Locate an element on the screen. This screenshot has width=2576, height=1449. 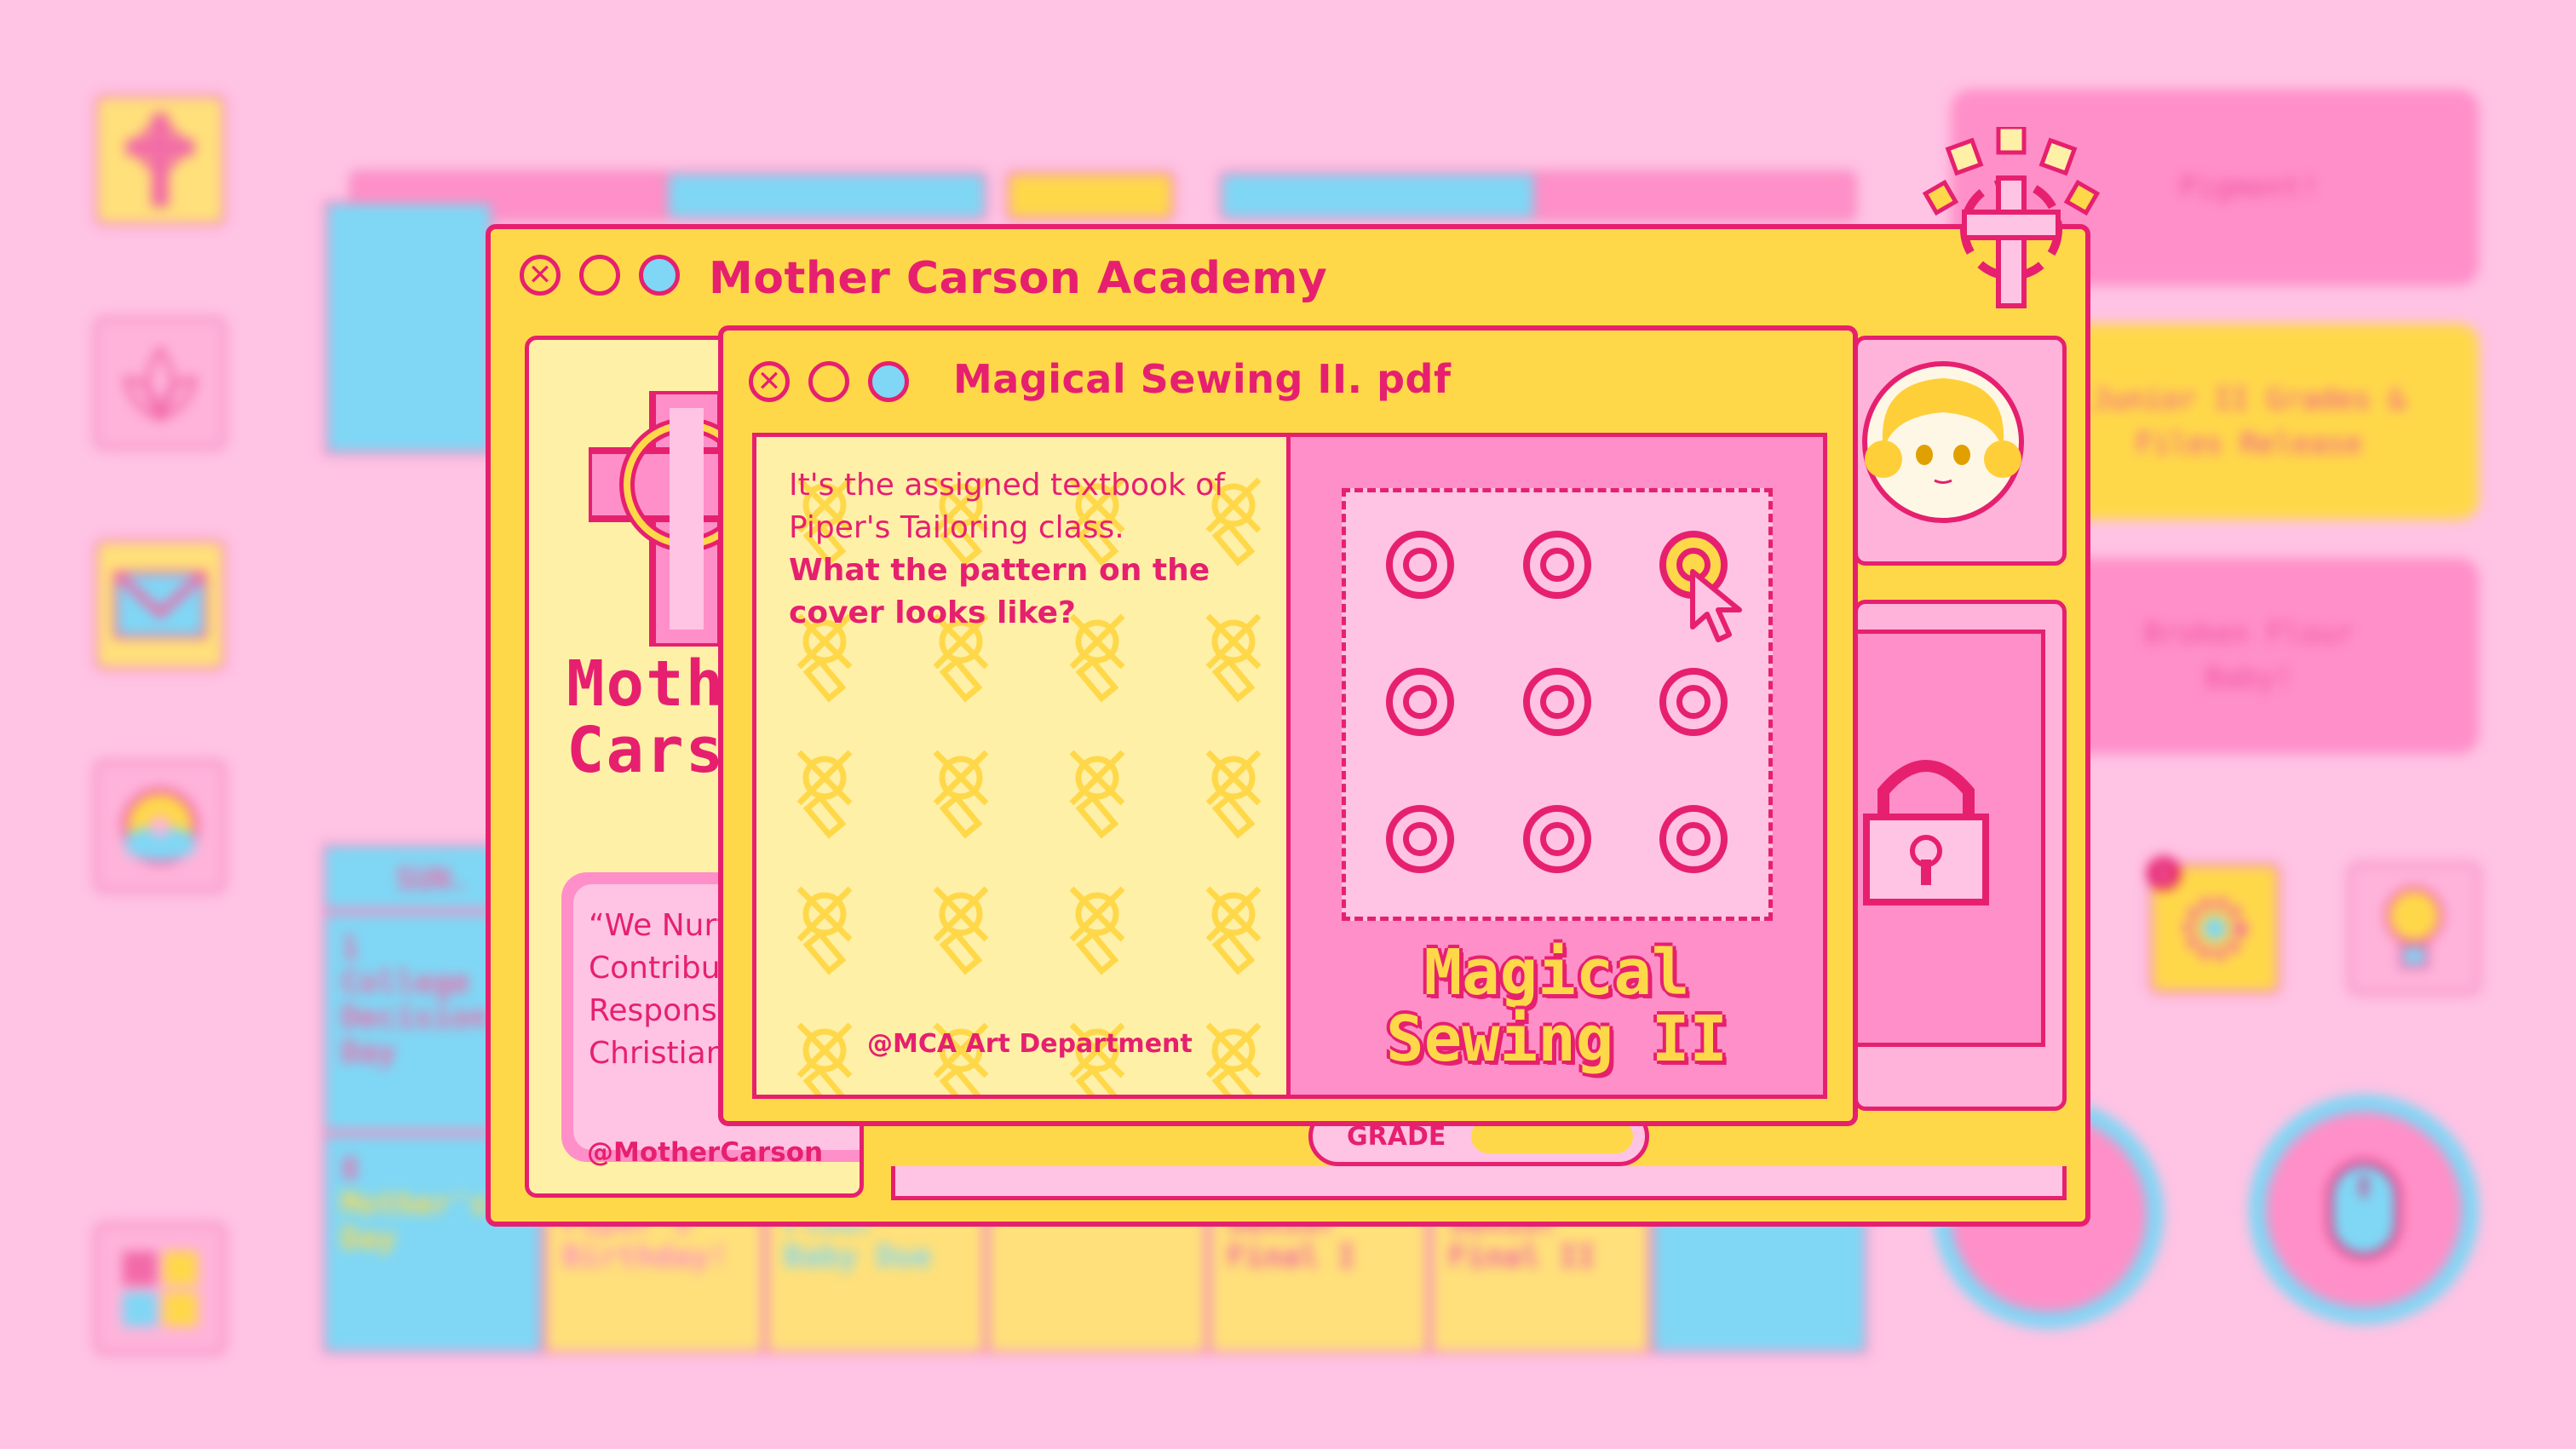
mouse-icon is located at coordinates (2364, 1210).